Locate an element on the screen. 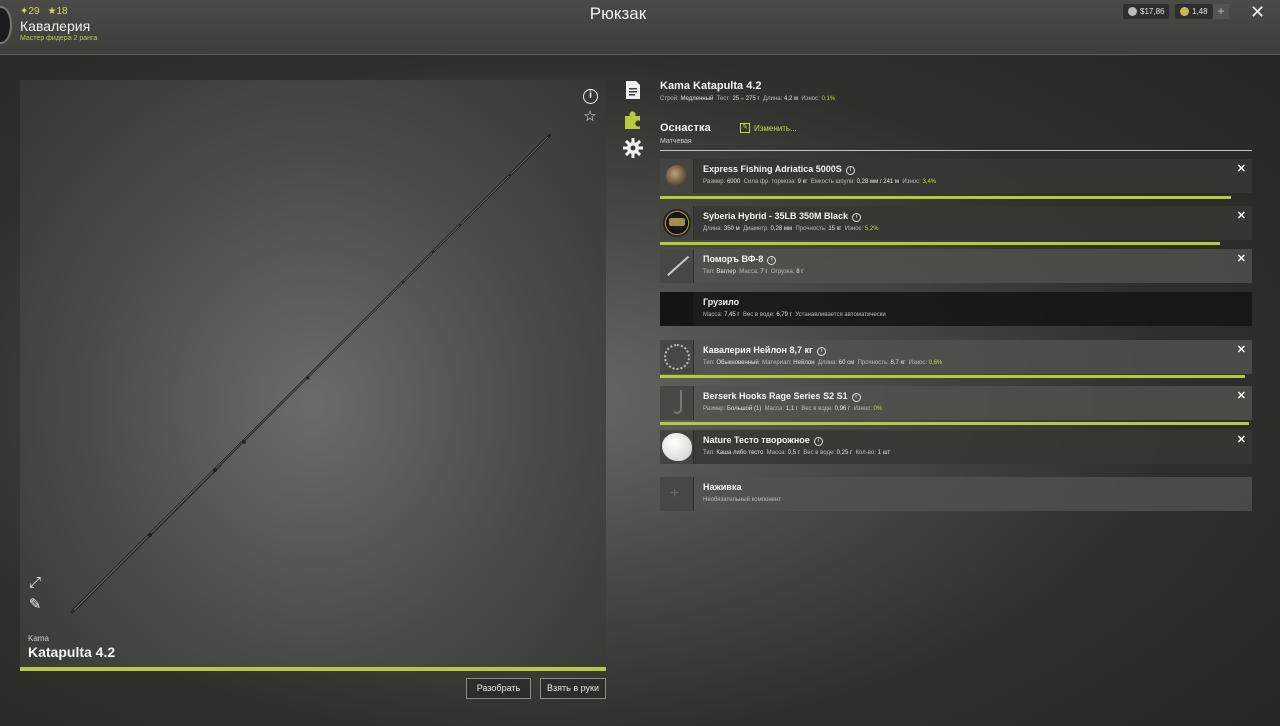  rod-name: Katapulta 4.2 is located at coordinates (72, 652).